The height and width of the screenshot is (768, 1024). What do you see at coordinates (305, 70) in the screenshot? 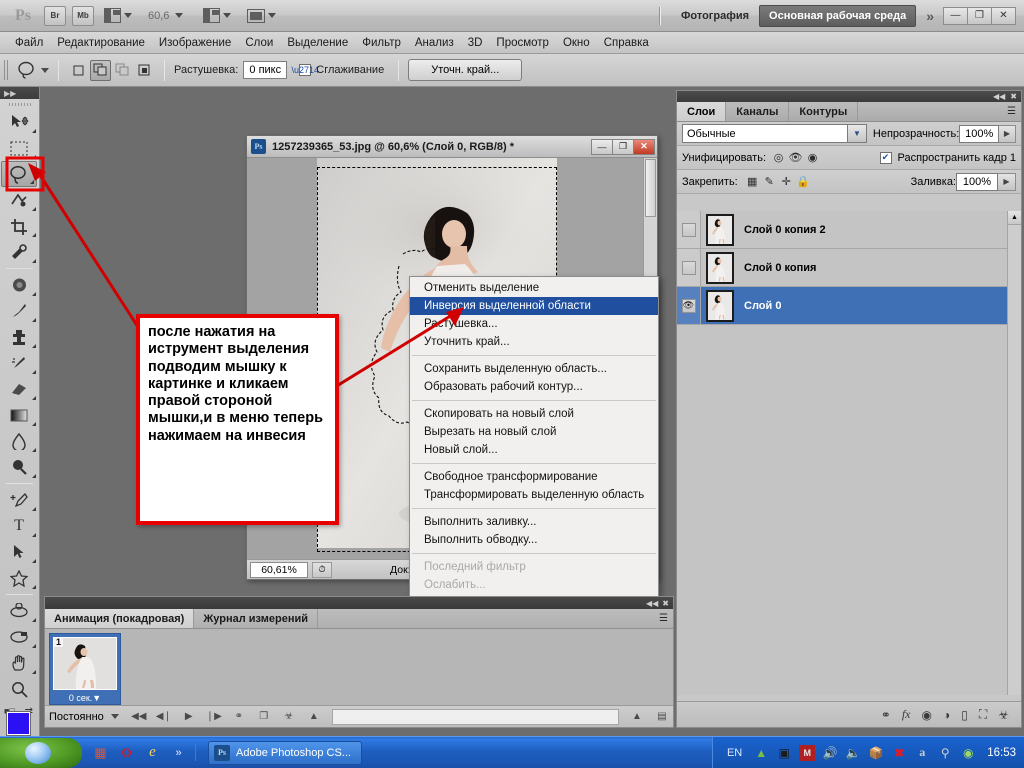
I see `antialias-checkbox: \u2714` at bounding box center [305, 70].